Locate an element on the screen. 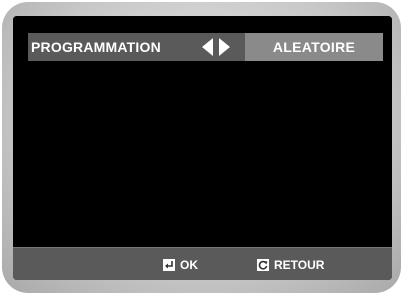  back-button: RETOUR is located at coordinates (290, 265).